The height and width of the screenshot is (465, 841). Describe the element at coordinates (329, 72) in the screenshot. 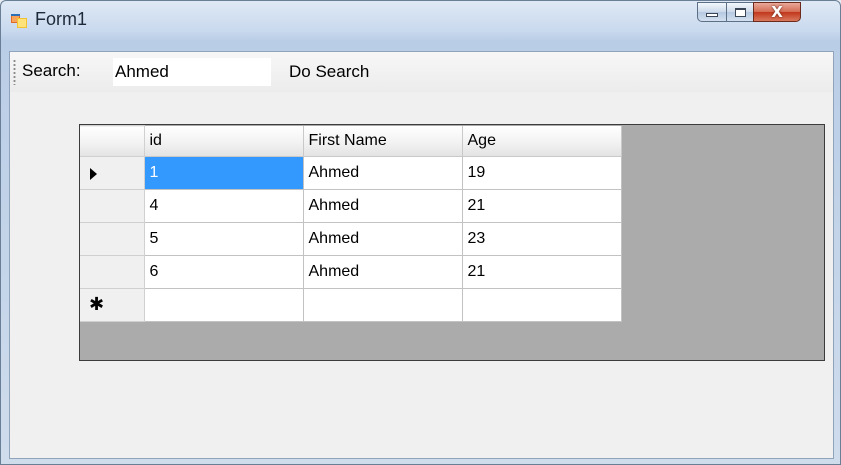

I see `do-search-button: Do Search` at that location.